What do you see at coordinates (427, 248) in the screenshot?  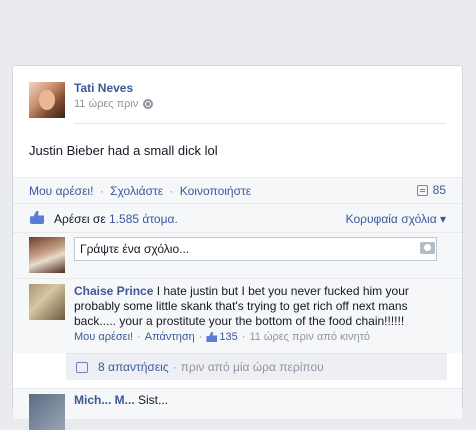 I see `camera-icon` at bounding box center [427, 248].